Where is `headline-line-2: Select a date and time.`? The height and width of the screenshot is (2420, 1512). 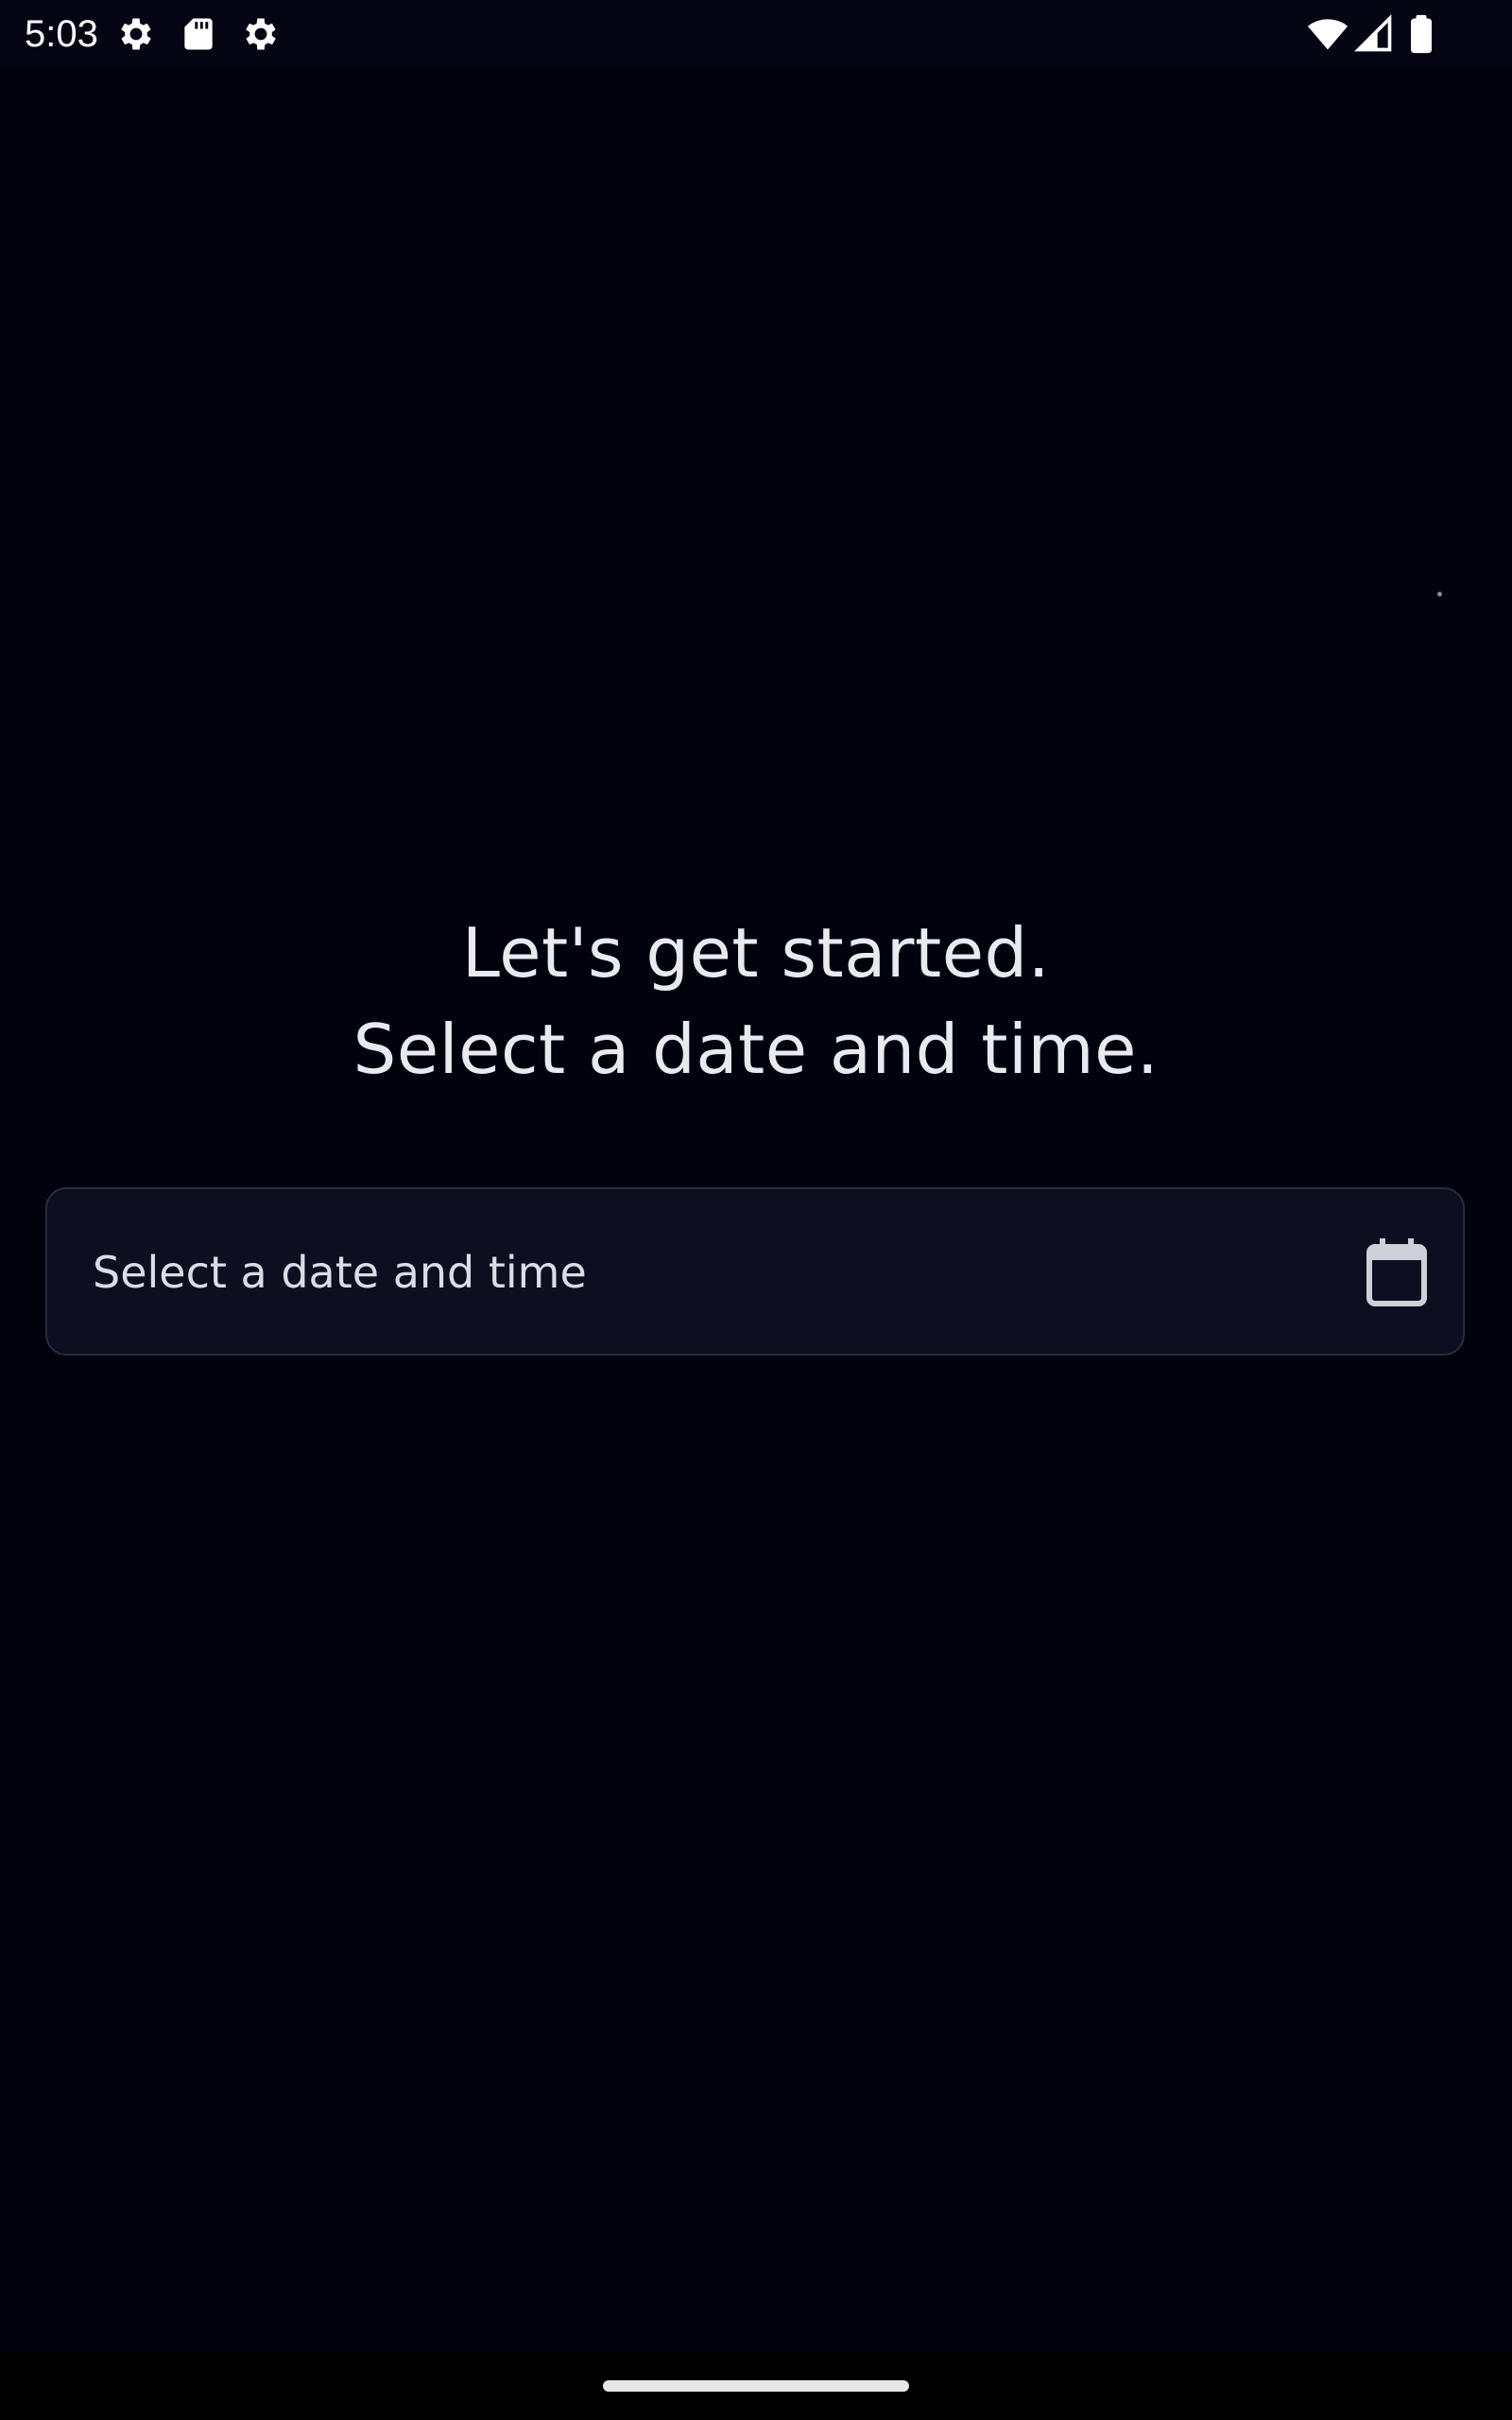
headline-line-2: Select a date and time. is located at coordinates (756, 1049).